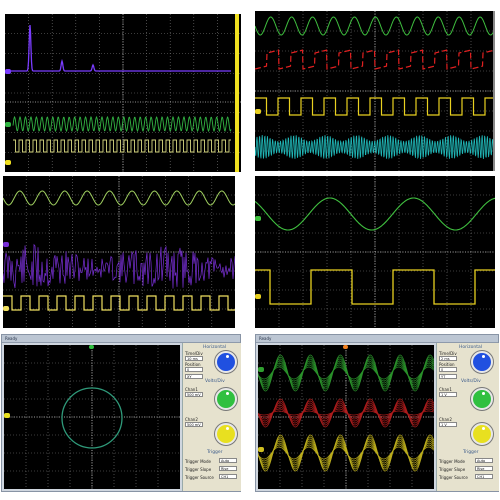 The width and height of the screenshot is (500, 500). Describe the element at coordinates (122, 124) in the screenshot. I see `channel-trace-green` at that location.